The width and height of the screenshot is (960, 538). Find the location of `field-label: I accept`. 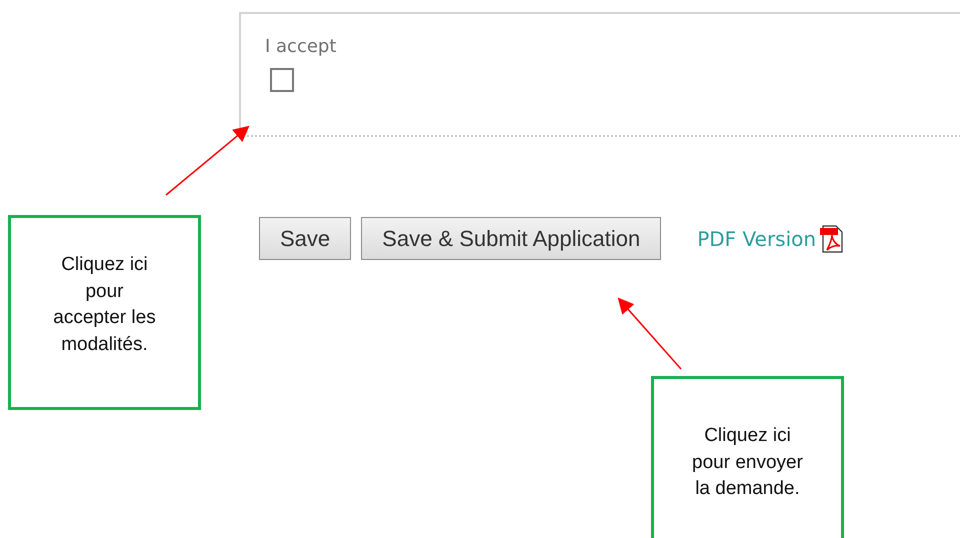

field-label: I accept is located at coordinates (301, 47).